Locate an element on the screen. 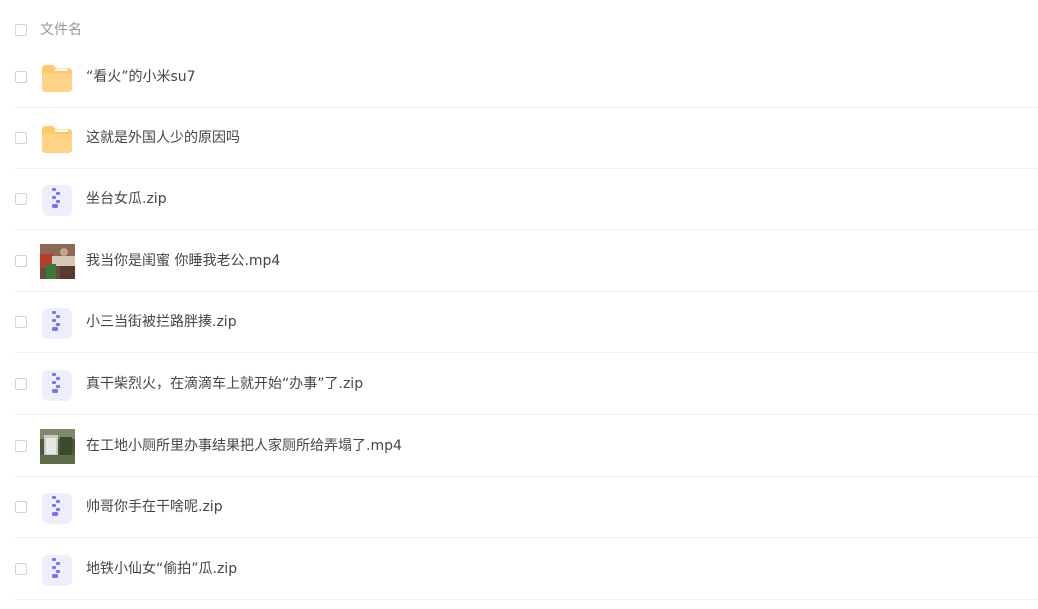 The width and height of the screenshot is (1038, 609). file-row: 我当你是闺蜜 你睡我老公.mp4 is located at coordinates (519, 261).